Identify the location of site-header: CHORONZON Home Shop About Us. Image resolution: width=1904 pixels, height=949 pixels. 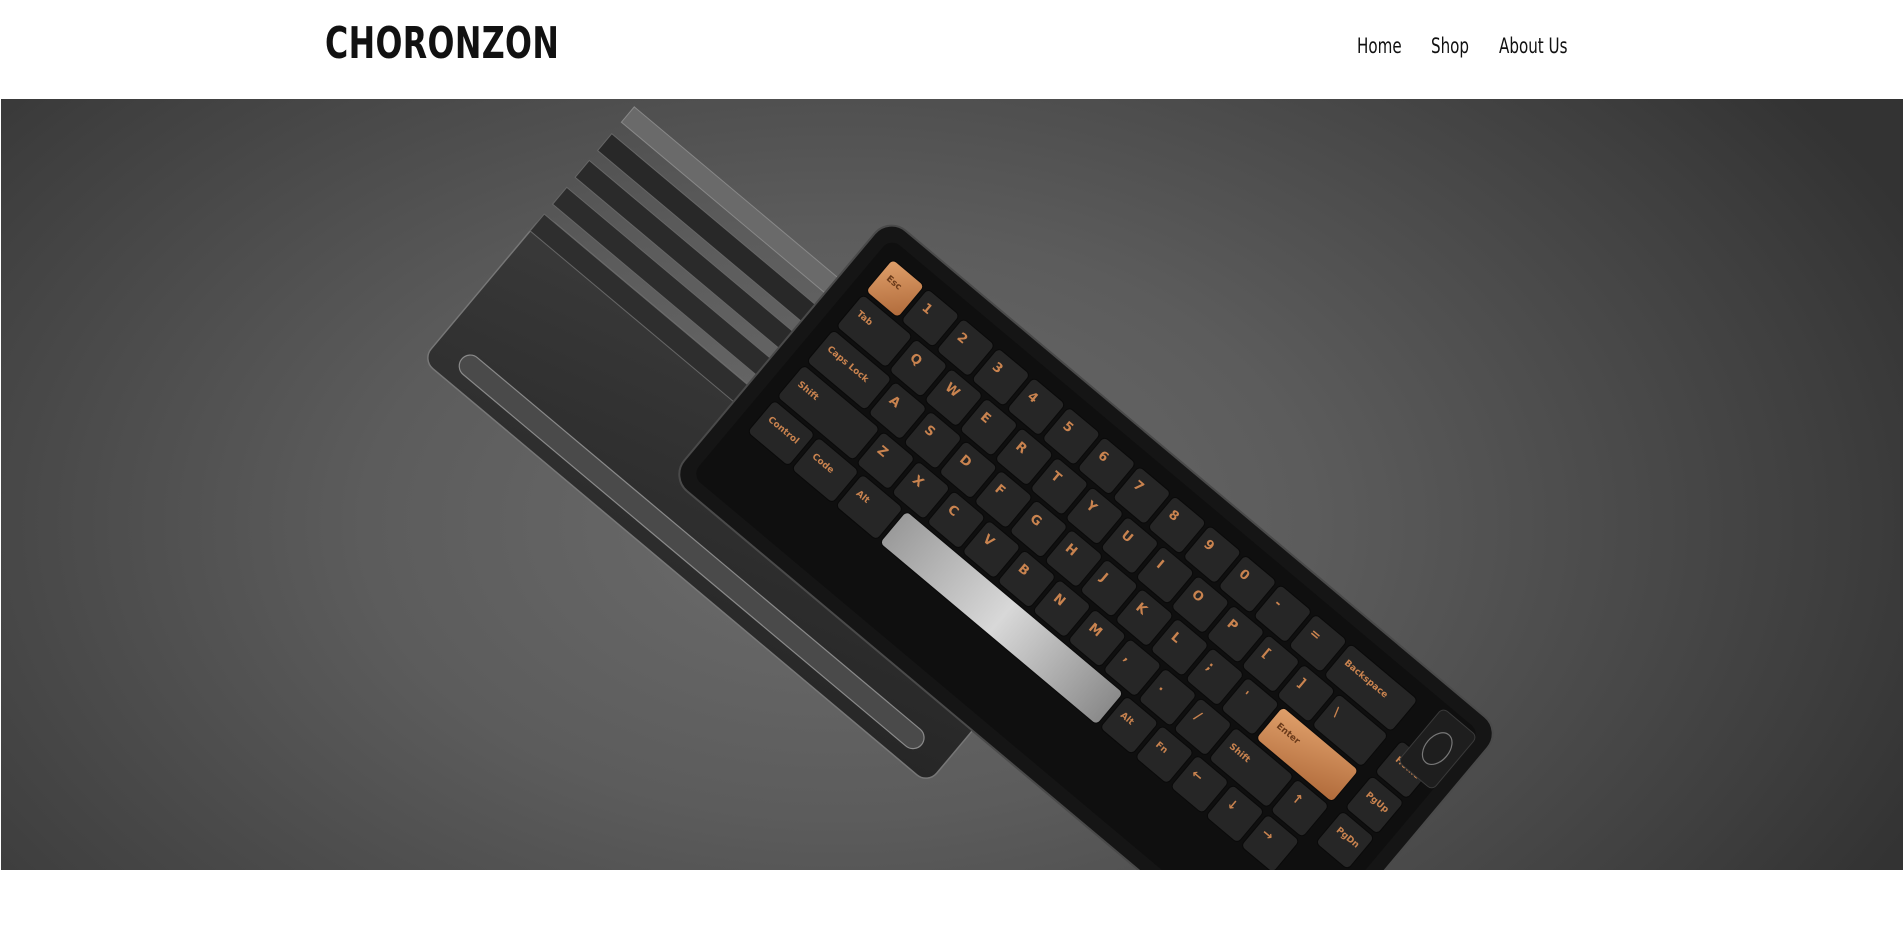
(952, 49).